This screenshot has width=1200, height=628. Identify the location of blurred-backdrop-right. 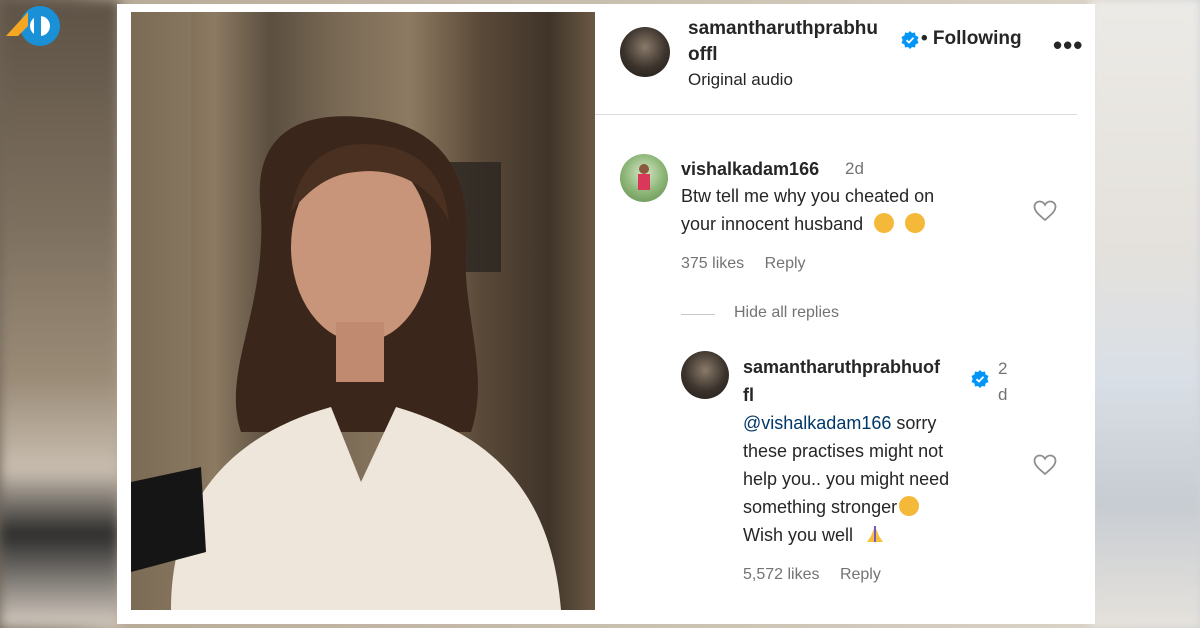
(1145, 314).